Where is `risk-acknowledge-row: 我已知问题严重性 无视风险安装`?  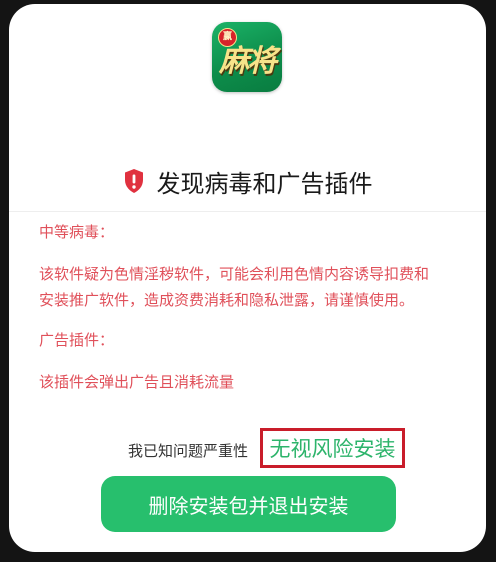 risk-acknowledge-row: 我已知问题严重性 无视风险安装 is located at coordinates (247, 450).